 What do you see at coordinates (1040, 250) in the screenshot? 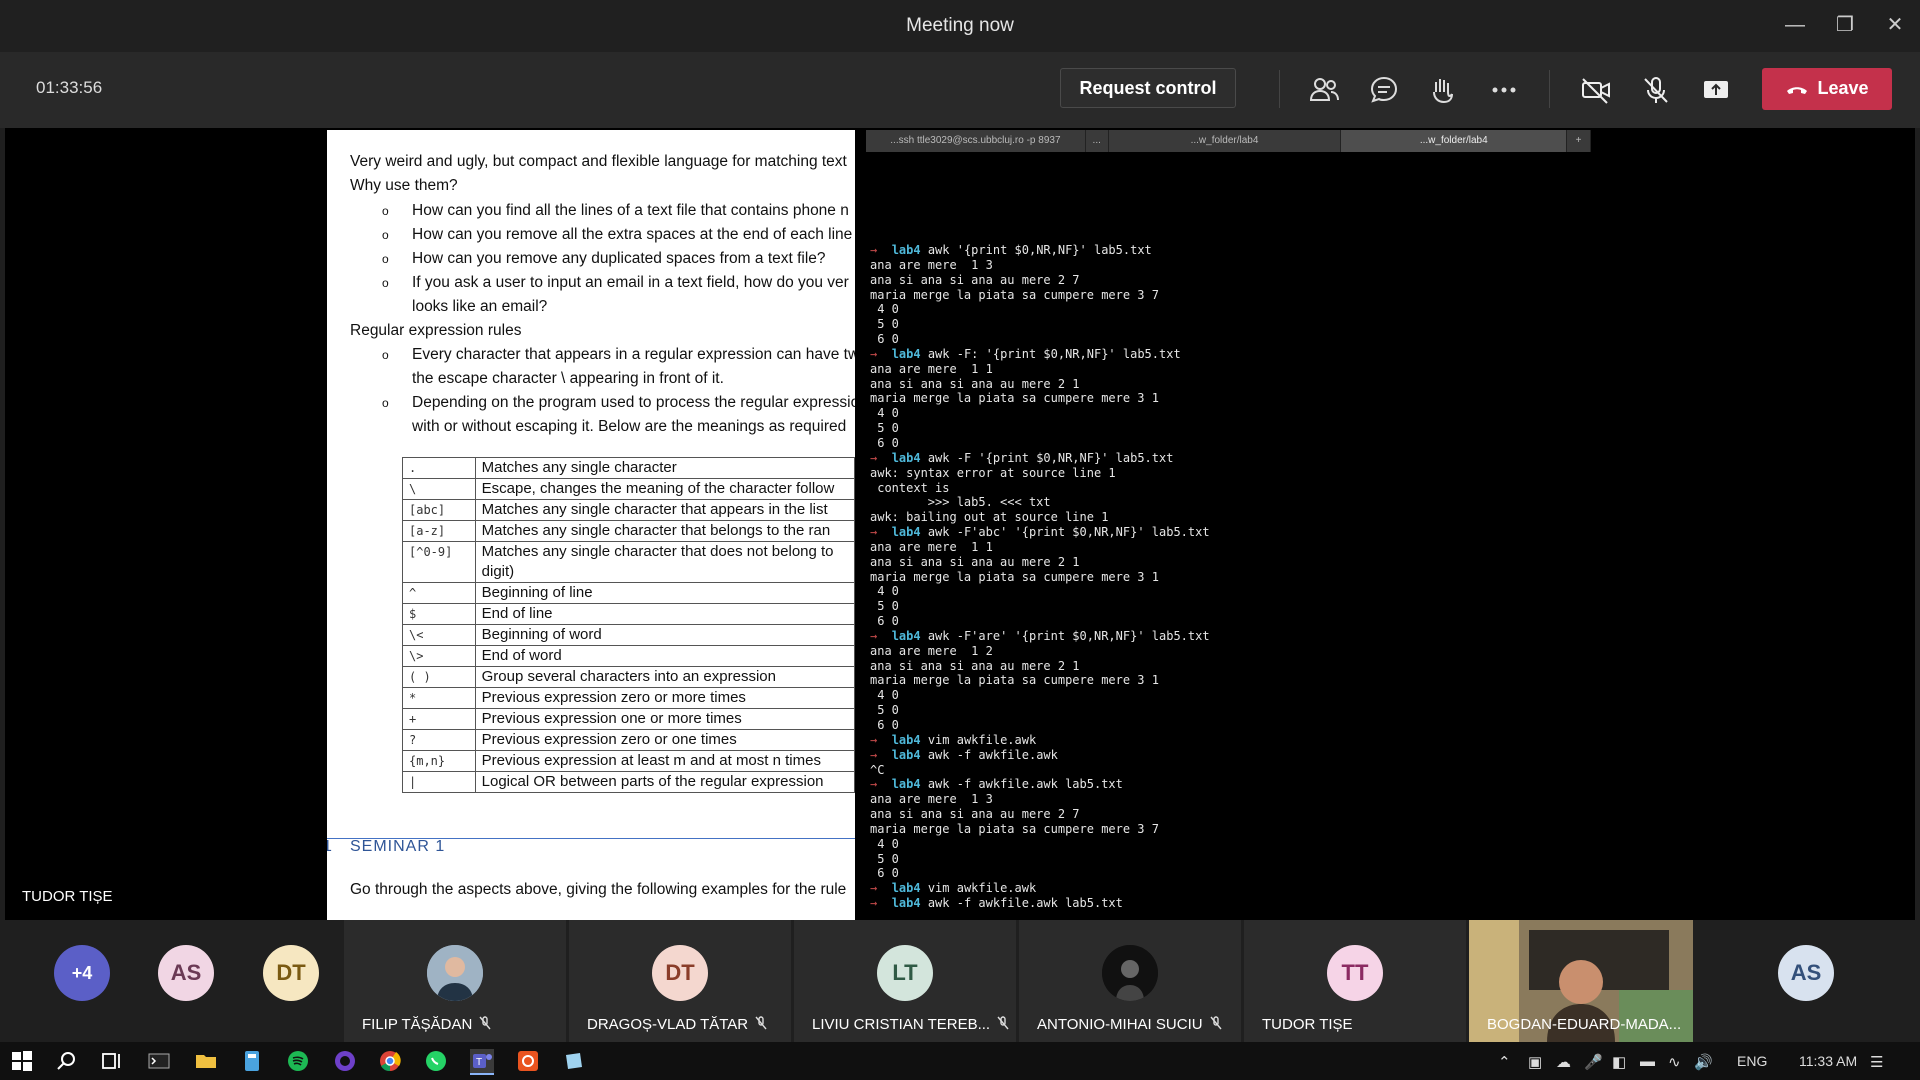
I see `terminal-prompt-line: → lab4 awk '{print $0,NR,NF}' lab5.txt` at bounding box center [1040, 250].